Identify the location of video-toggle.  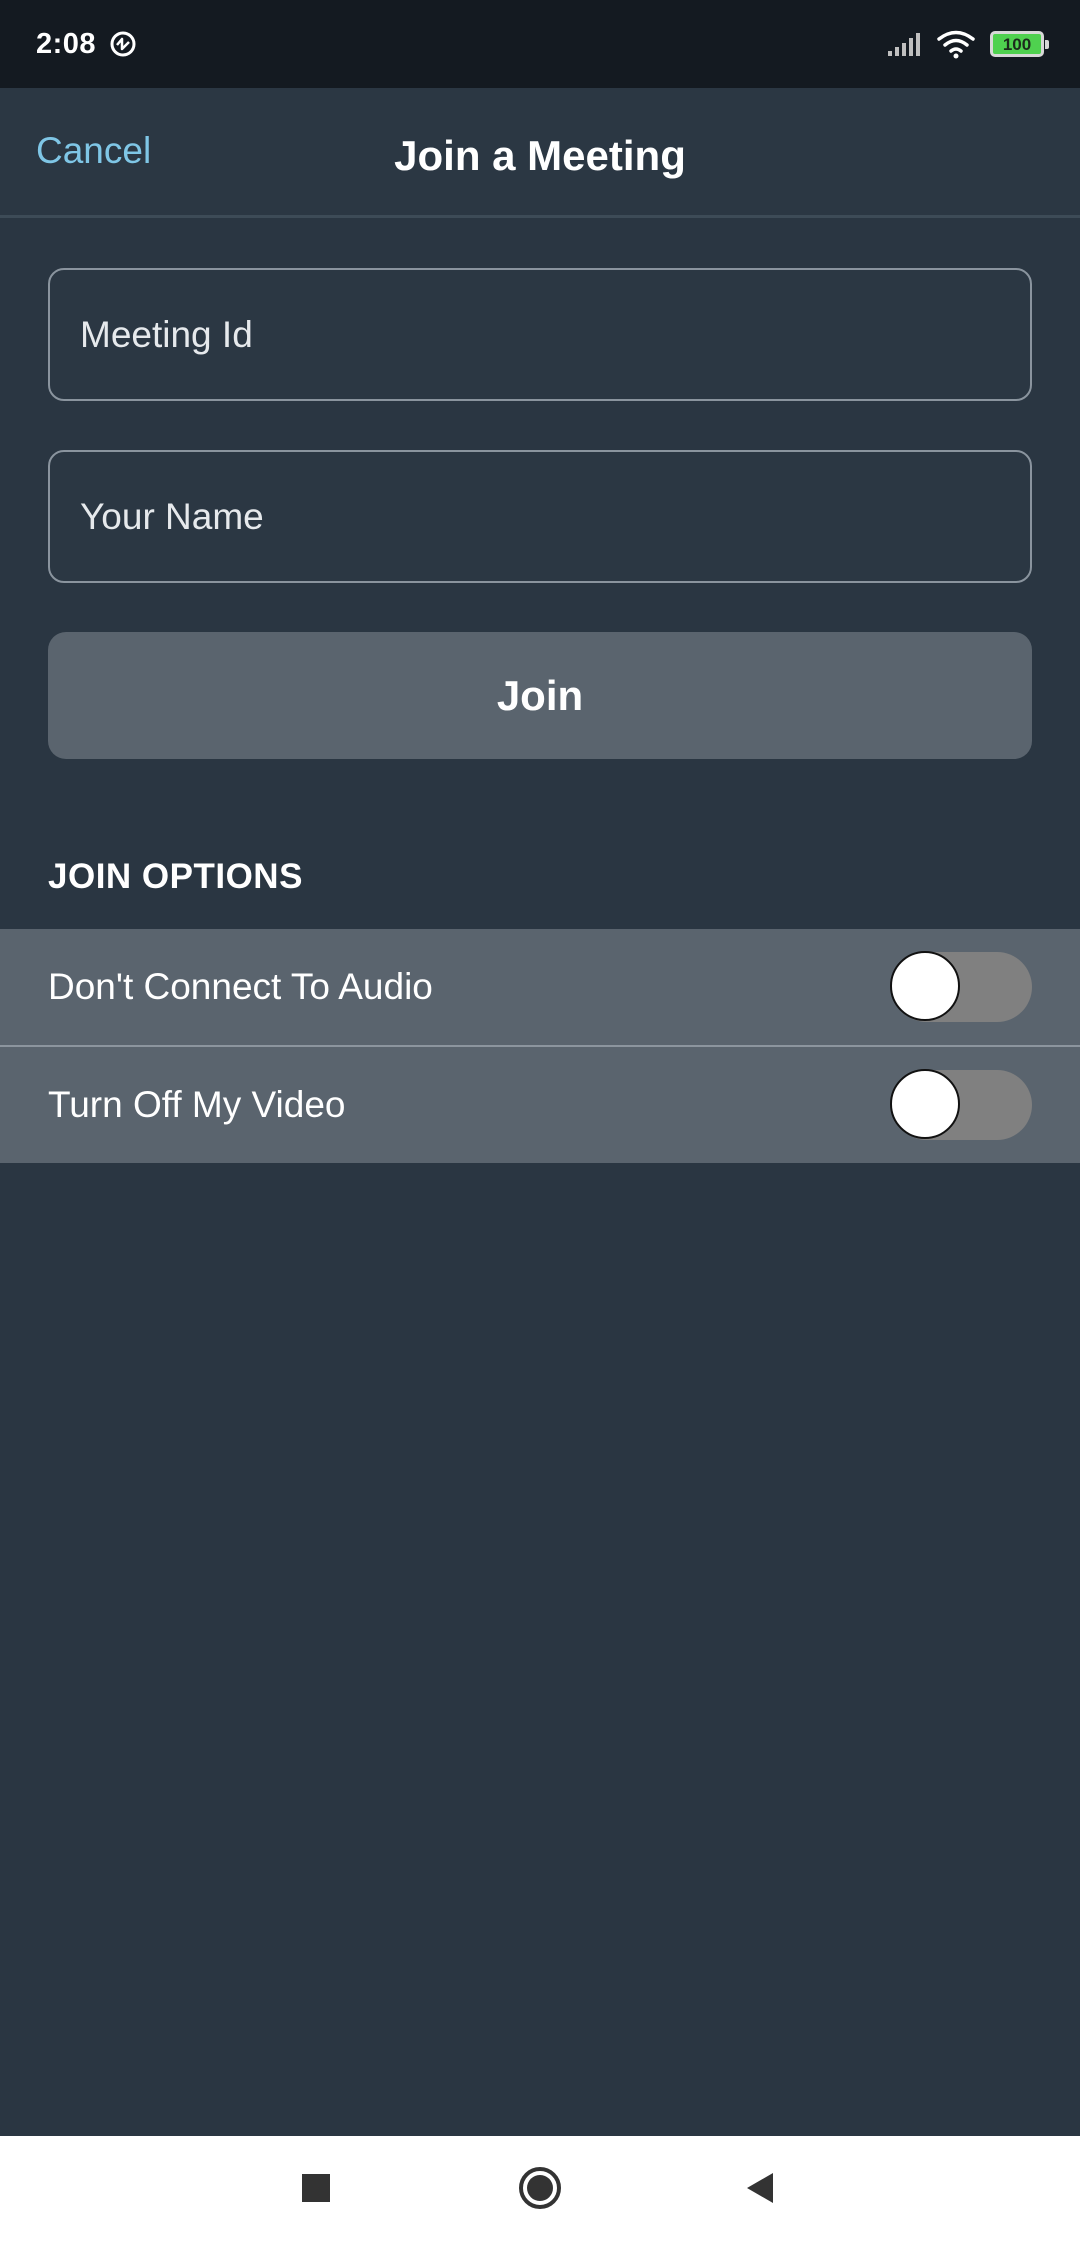
(961, 1104).